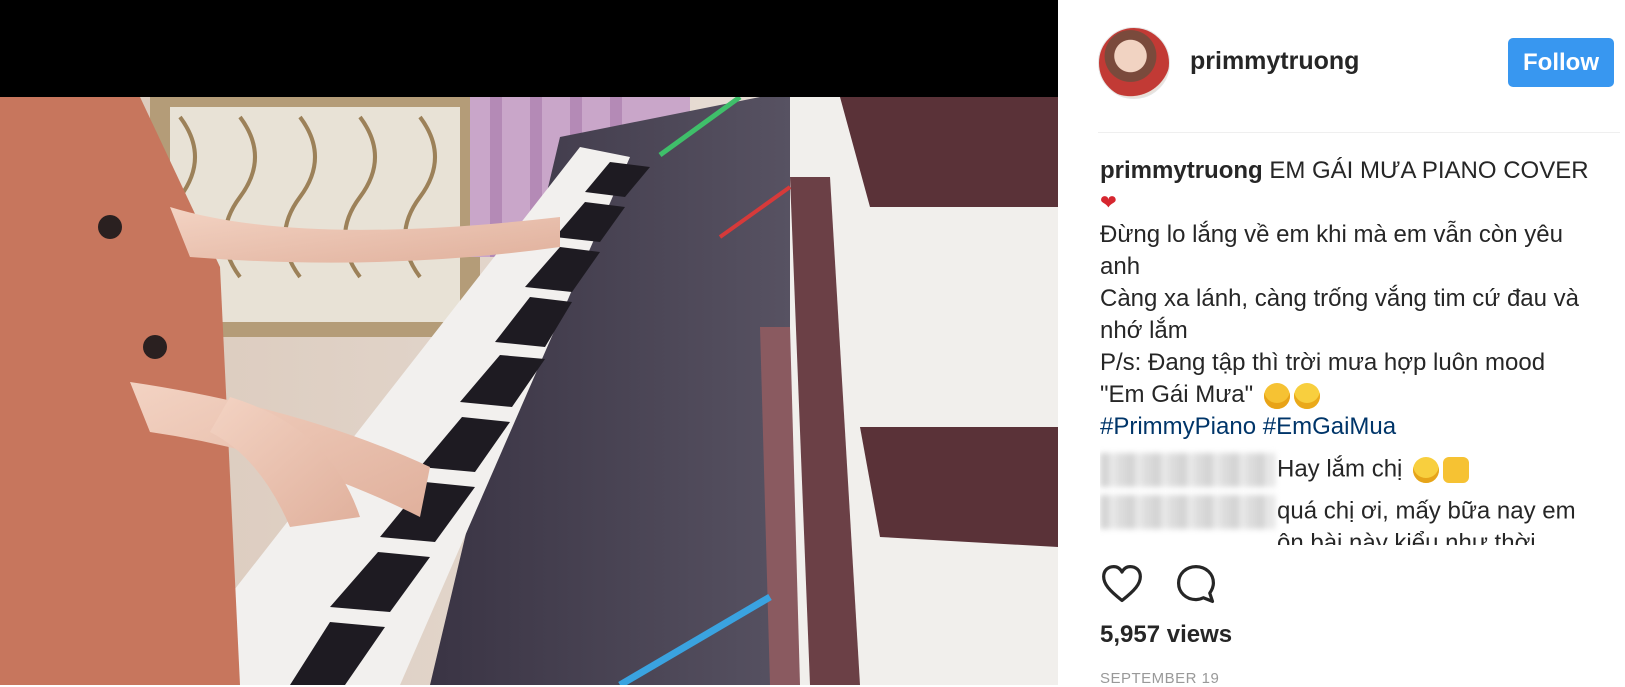 This screenshot has height=687, width=1625. I want to click on heart-icon, so click(1123, 585).